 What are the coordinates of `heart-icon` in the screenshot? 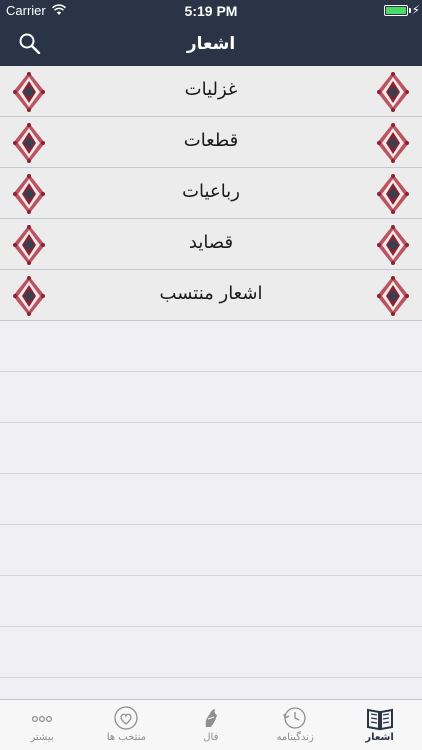 It's located at (126, 718).